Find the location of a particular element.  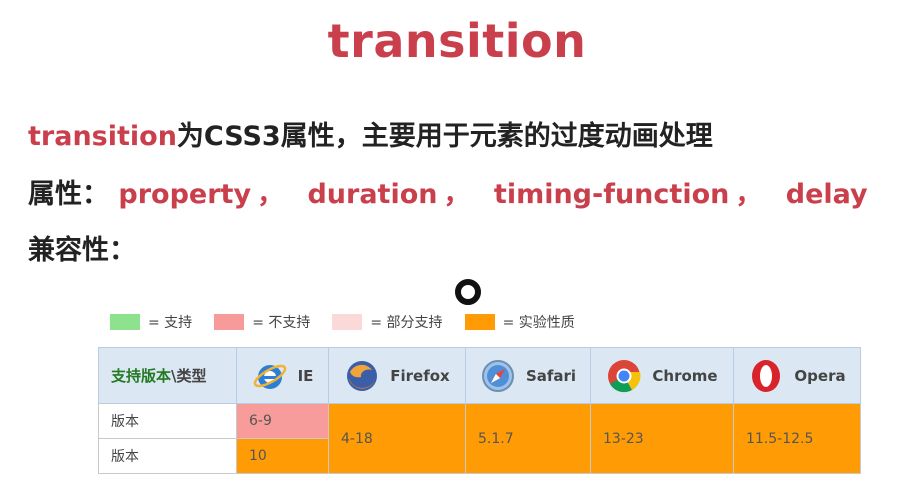

property-item: duration is located at coordinates (372, 194).